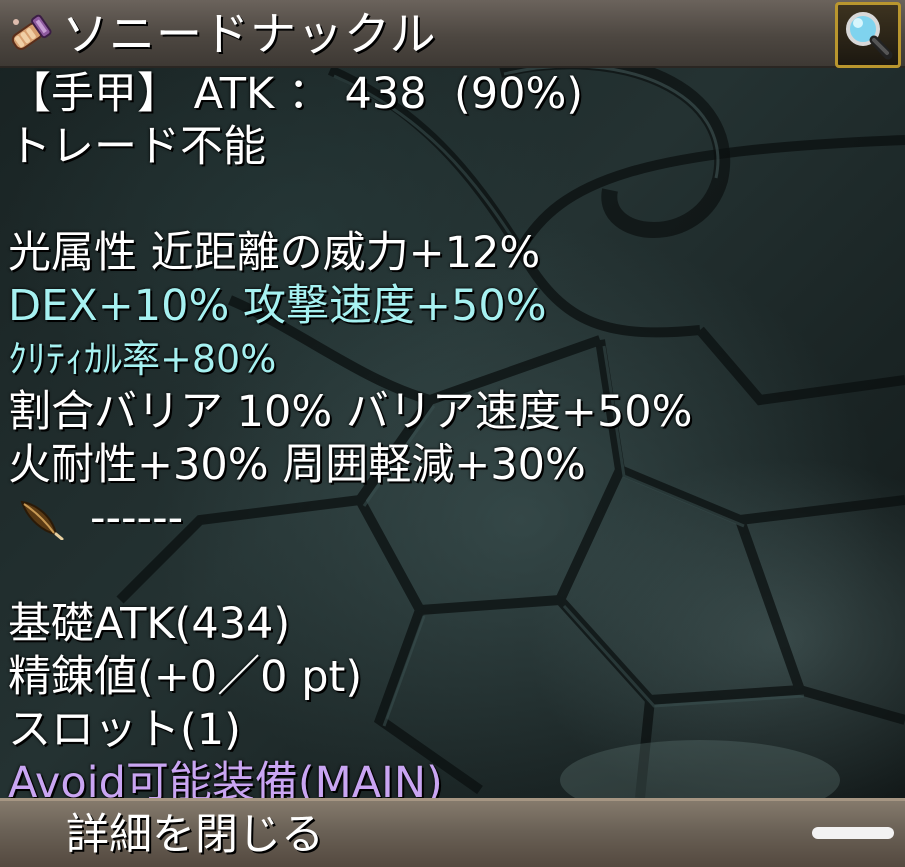 Image resolution: width=905 pixels, height=867 pixels. Describe the element at coordinates (185, 677) in the screenshot. I see `refine-value: 精錬値(+0／0 pt)` at that location.